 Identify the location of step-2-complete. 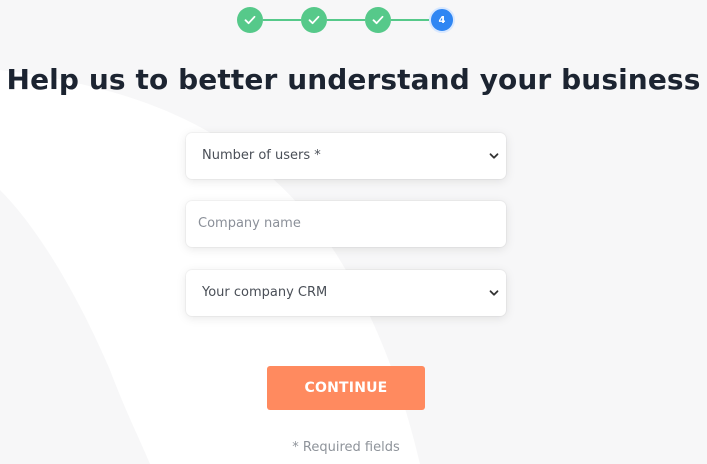
(314, 20).